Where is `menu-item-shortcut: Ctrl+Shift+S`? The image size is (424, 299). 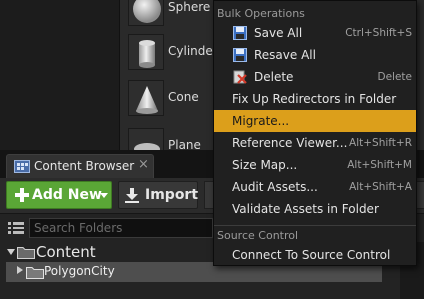 menu-item-shortcut: Ctrl+Shift+S is located at coordinates (378, 33).